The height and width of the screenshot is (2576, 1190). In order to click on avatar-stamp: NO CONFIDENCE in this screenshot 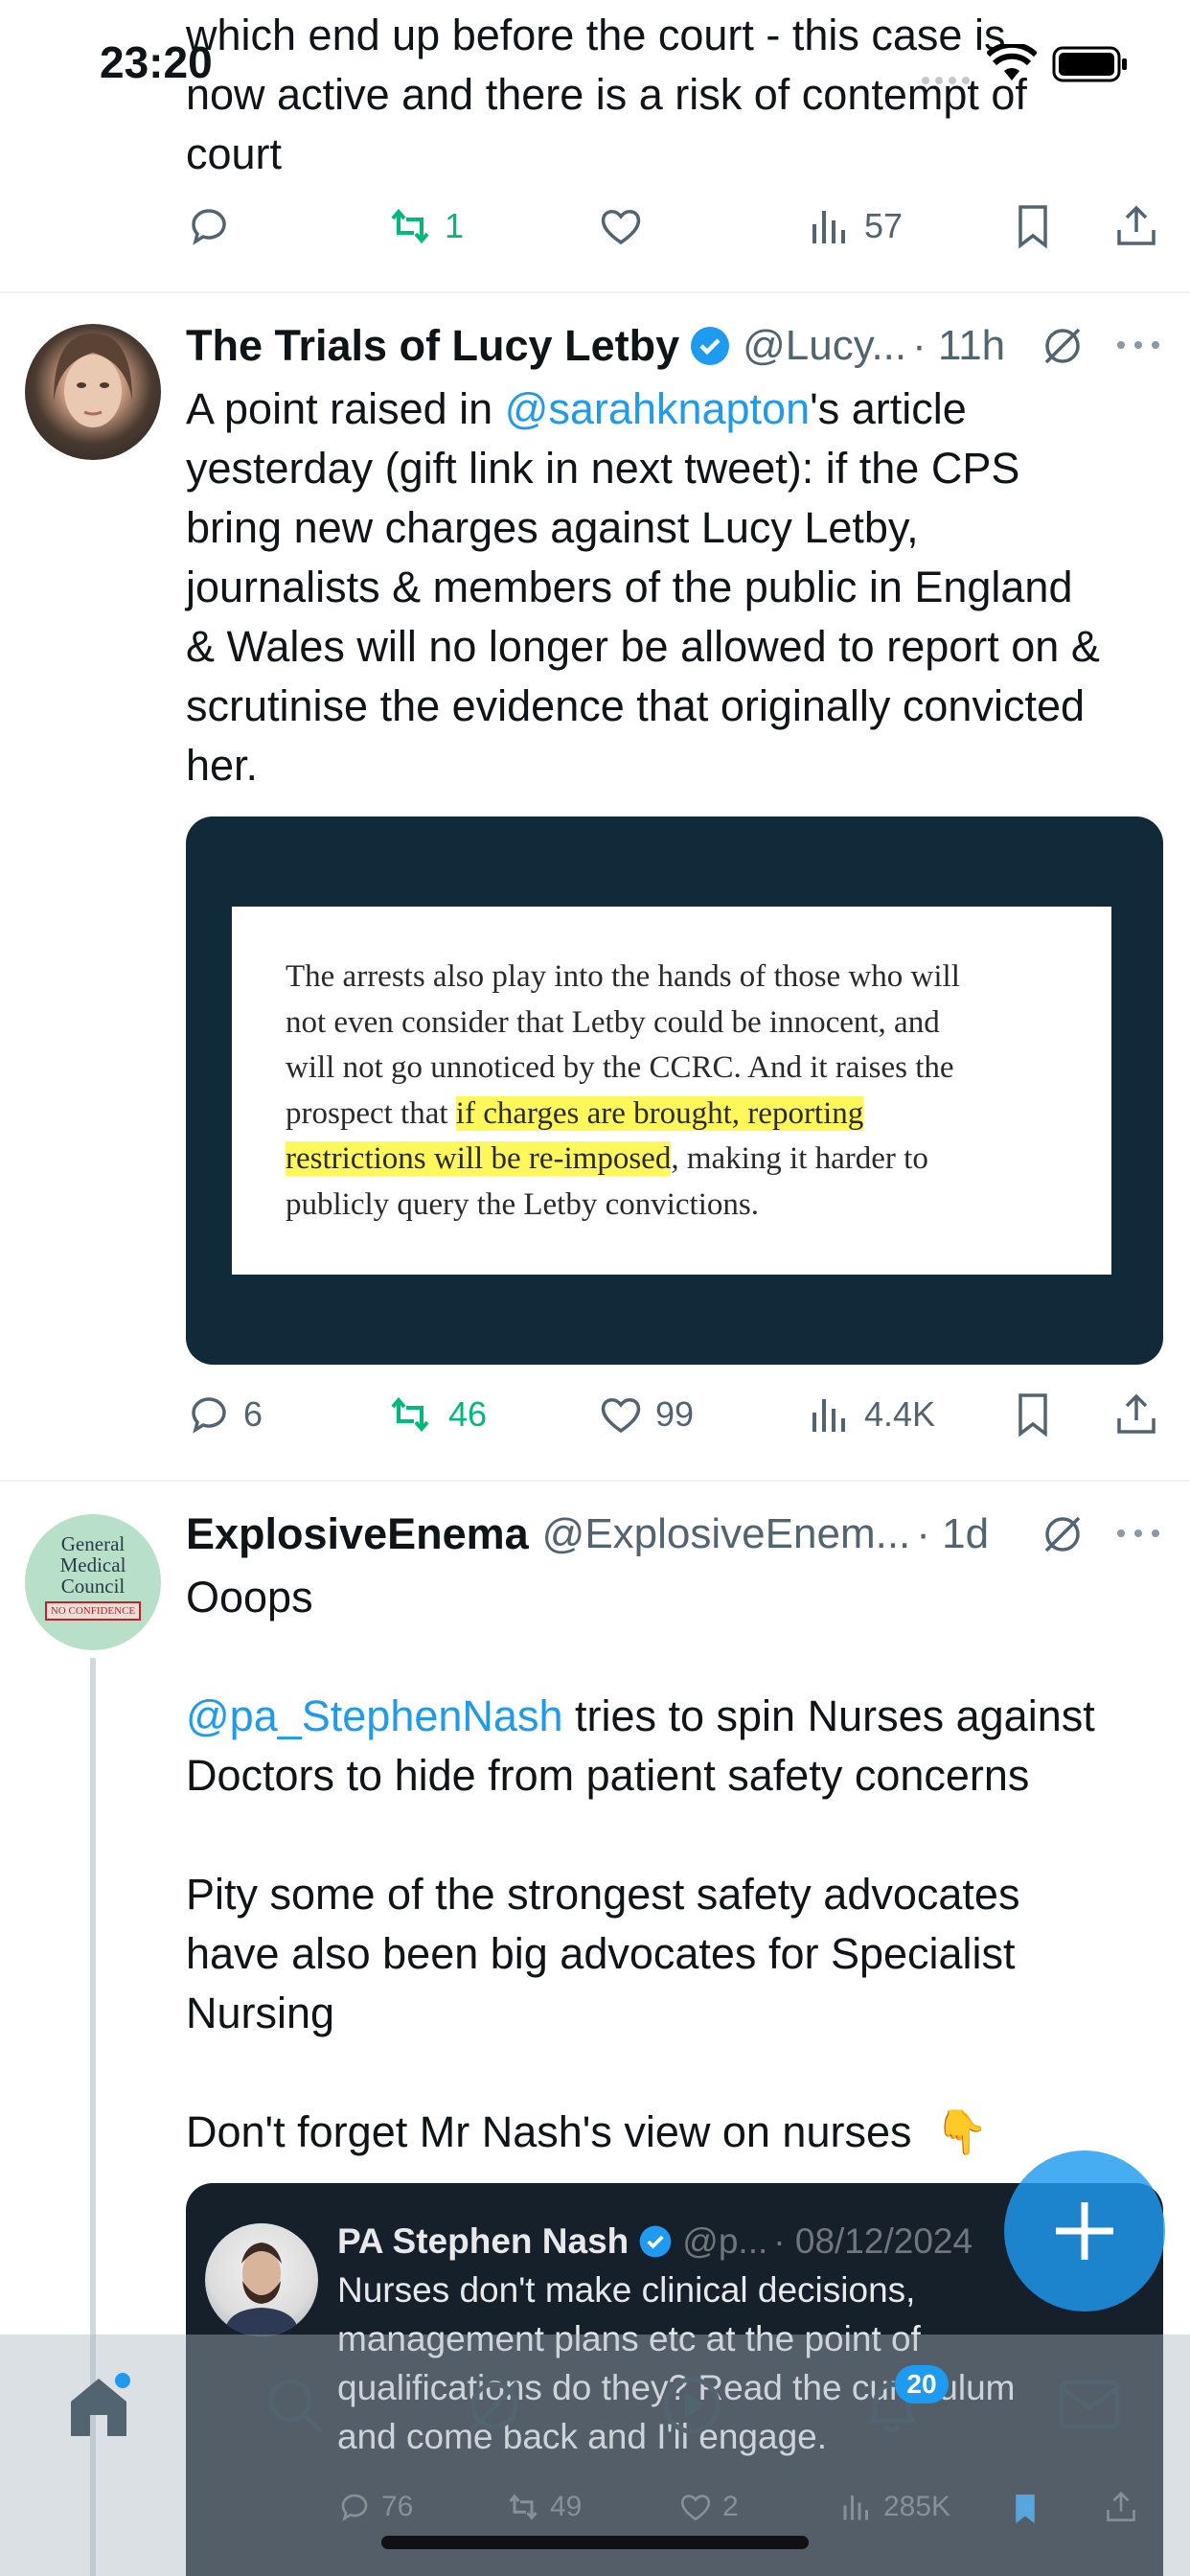, I will do `click(93, 1611)`.